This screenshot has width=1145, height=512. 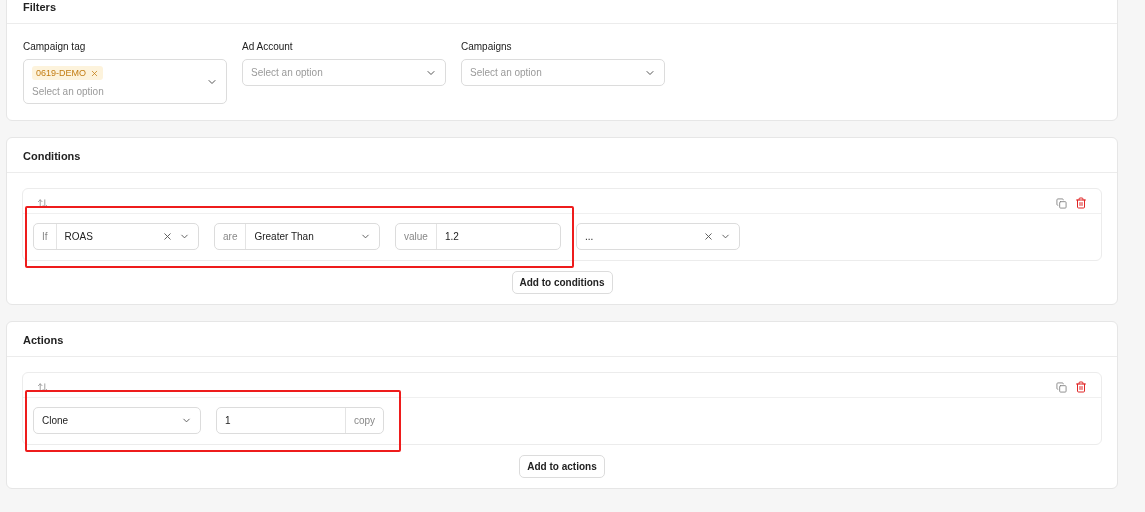 What do you see at coordinates (297, 236) in the screenshot?
I see `select-field: are Greater Than` at bounding box center [297, 236].